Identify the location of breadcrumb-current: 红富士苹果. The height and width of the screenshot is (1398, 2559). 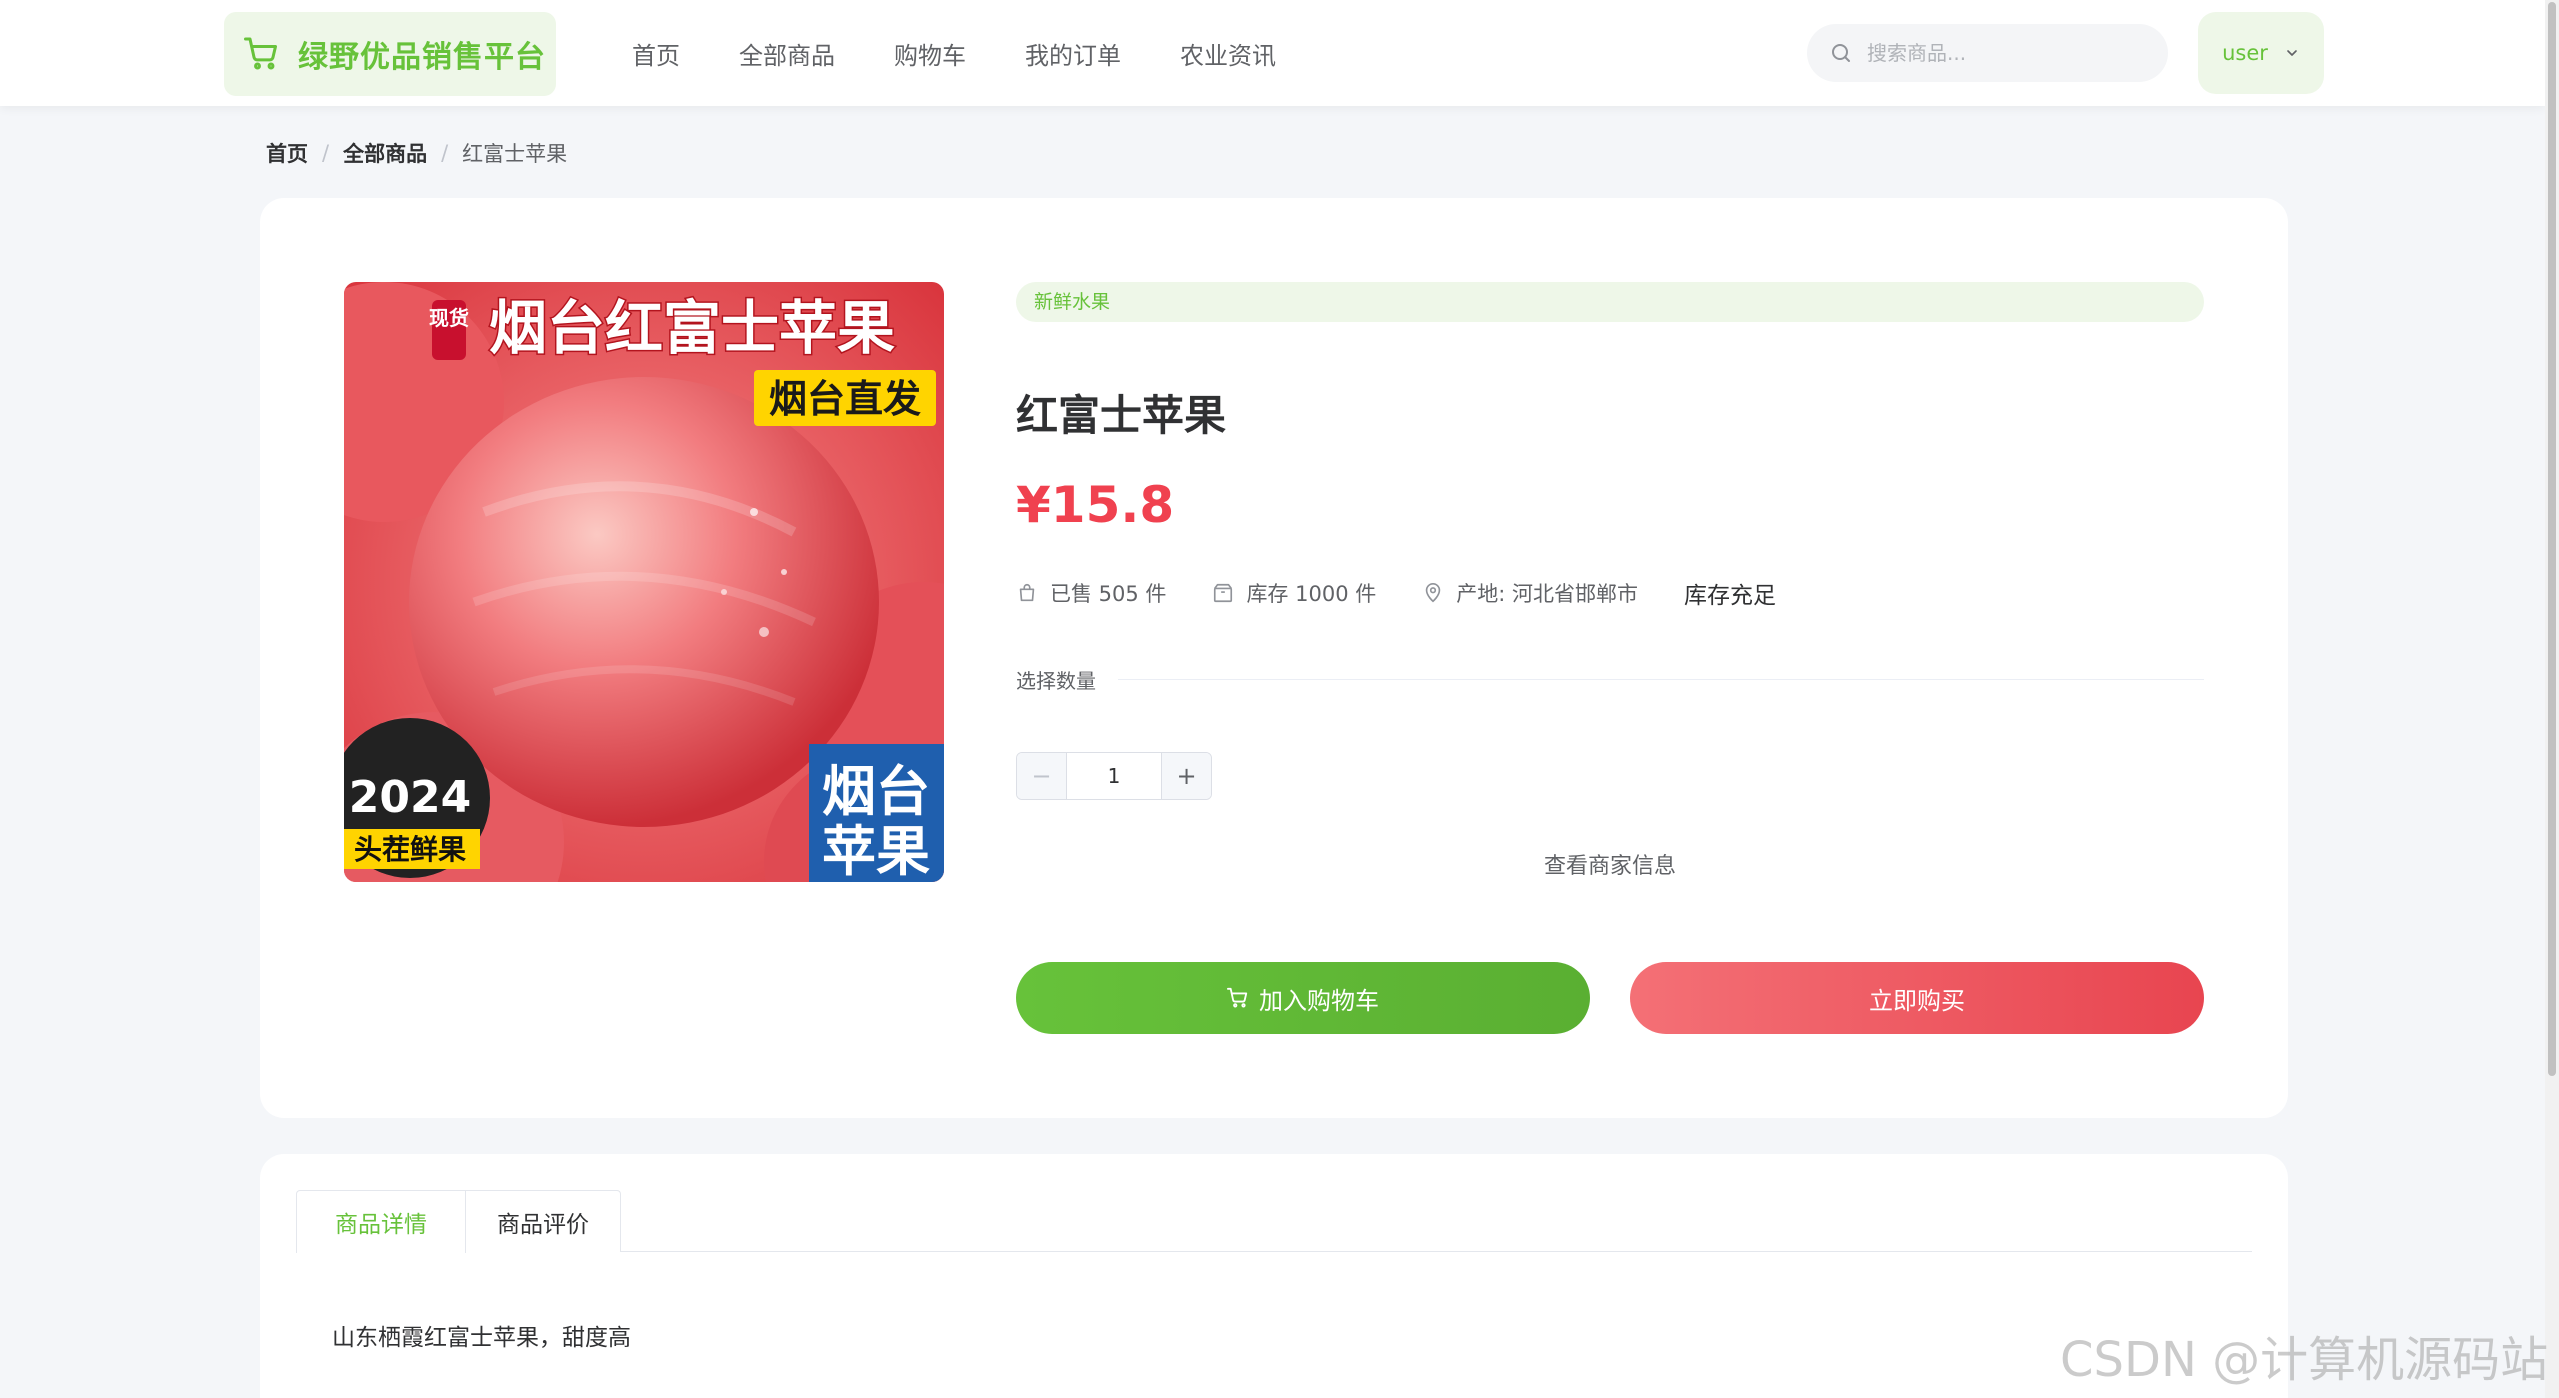
(515, 154).